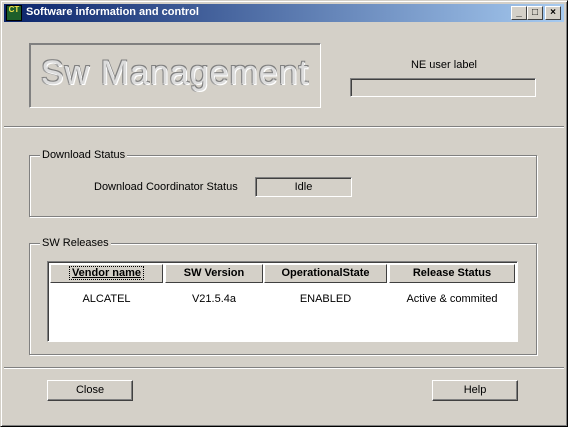 This screenshot has height=427, width=568. Describe the element at coordinates (90, 390) in the screenshot. I see `close-button: Close` at that location.